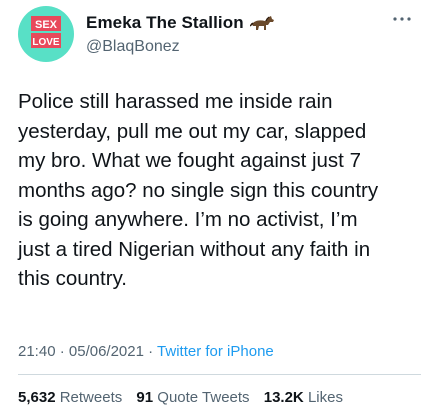 Image resolution: width=421 pixels, height=420 pixels. I want to click on tweet-text-line: yesterday, pull me out my car, slapped, so click(192, 131).